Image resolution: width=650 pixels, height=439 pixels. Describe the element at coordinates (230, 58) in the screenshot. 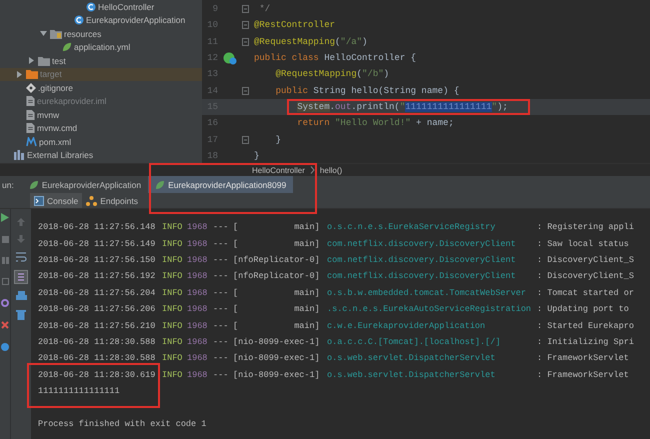

I see `bean-icon` at that location.